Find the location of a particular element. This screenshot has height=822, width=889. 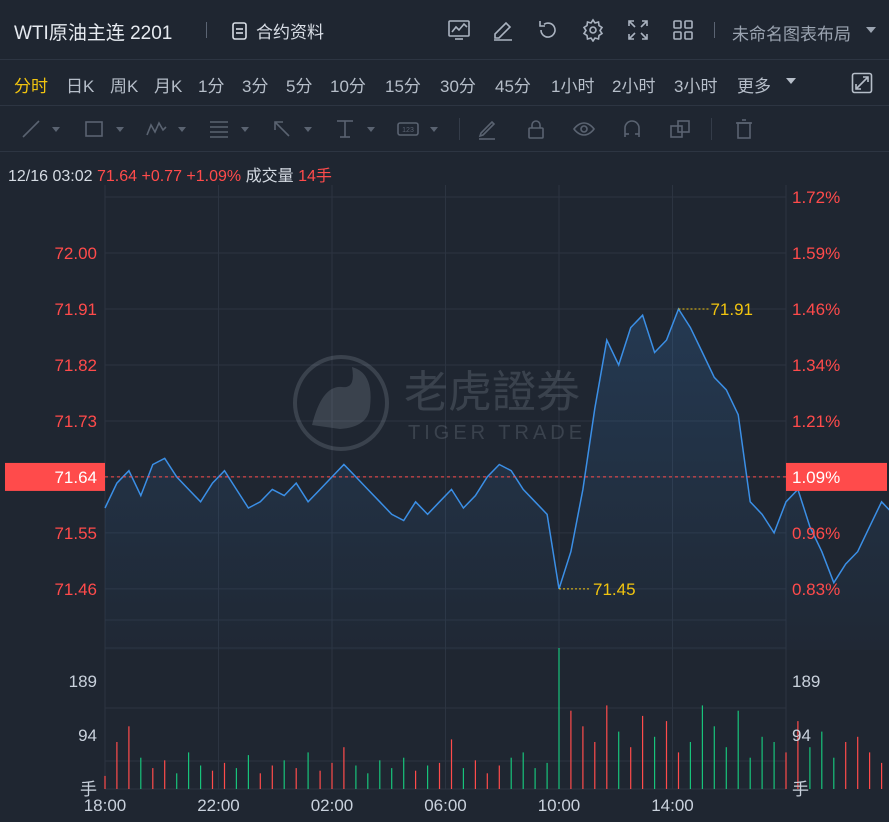

more-periods-button: 更多 is located at coordinates (754, 84).